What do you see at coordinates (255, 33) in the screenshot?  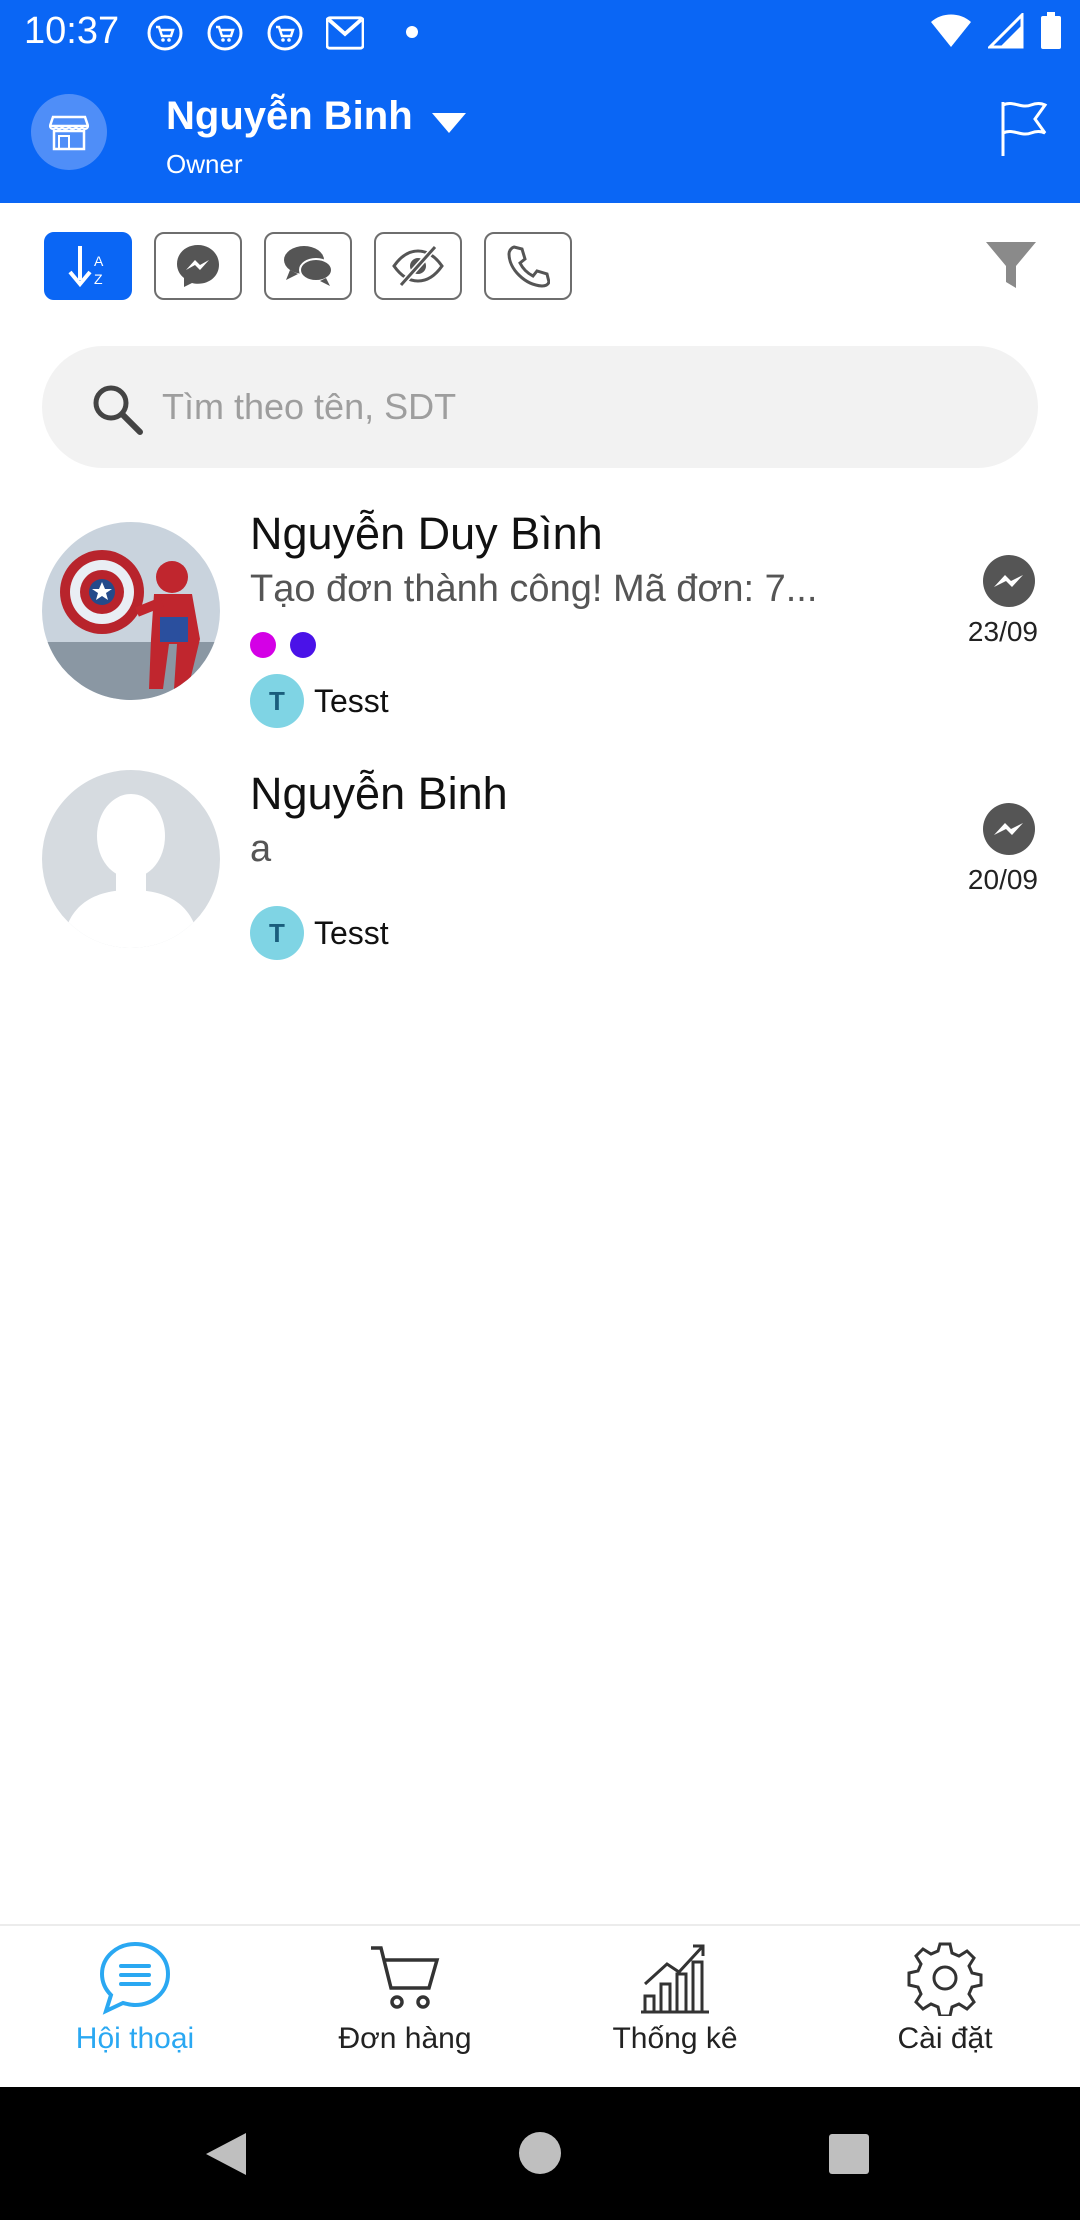 I see `notification-icons` at bounding box center [255, 33].